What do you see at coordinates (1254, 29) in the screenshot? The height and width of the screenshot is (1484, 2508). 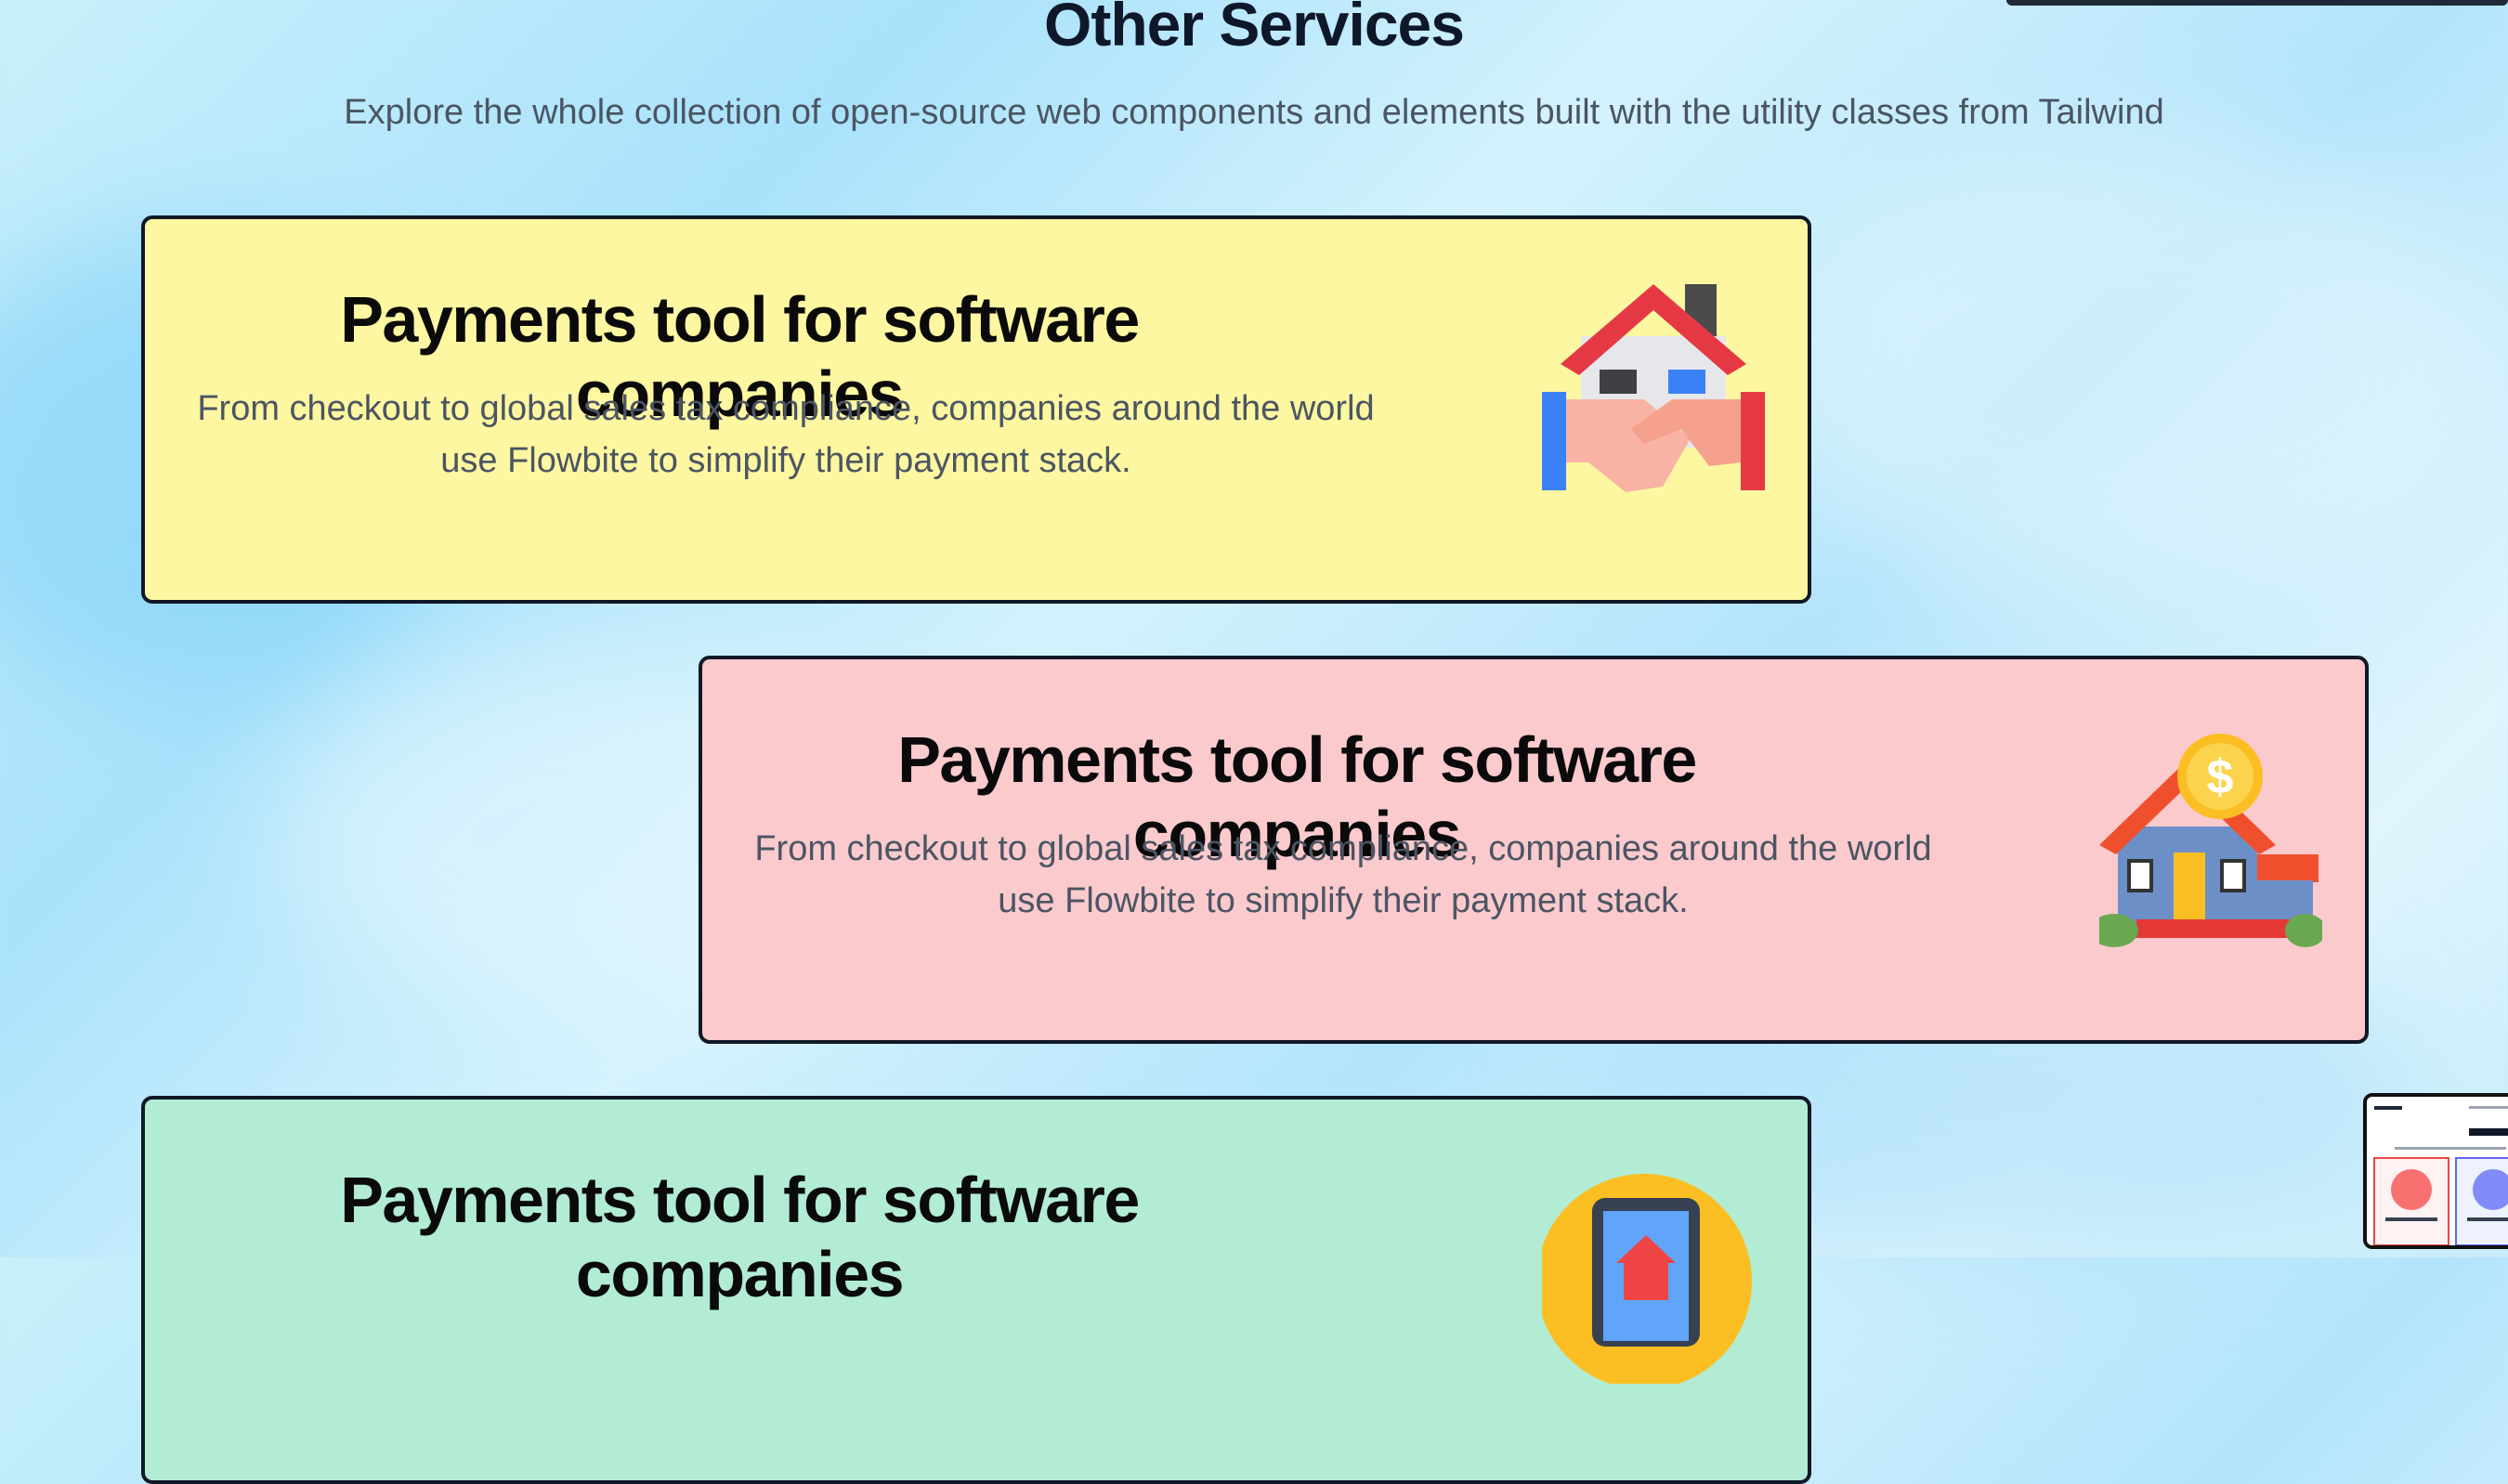 I see `page-title: Other Services` at bounding box center [1254, 29].